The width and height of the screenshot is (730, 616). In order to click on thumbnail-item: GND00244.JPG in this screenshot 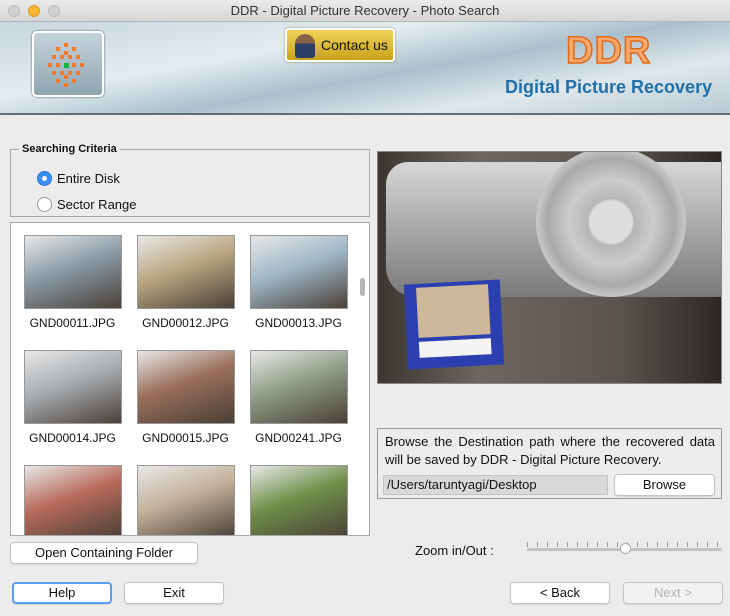, I will do `click(298, 500)`.